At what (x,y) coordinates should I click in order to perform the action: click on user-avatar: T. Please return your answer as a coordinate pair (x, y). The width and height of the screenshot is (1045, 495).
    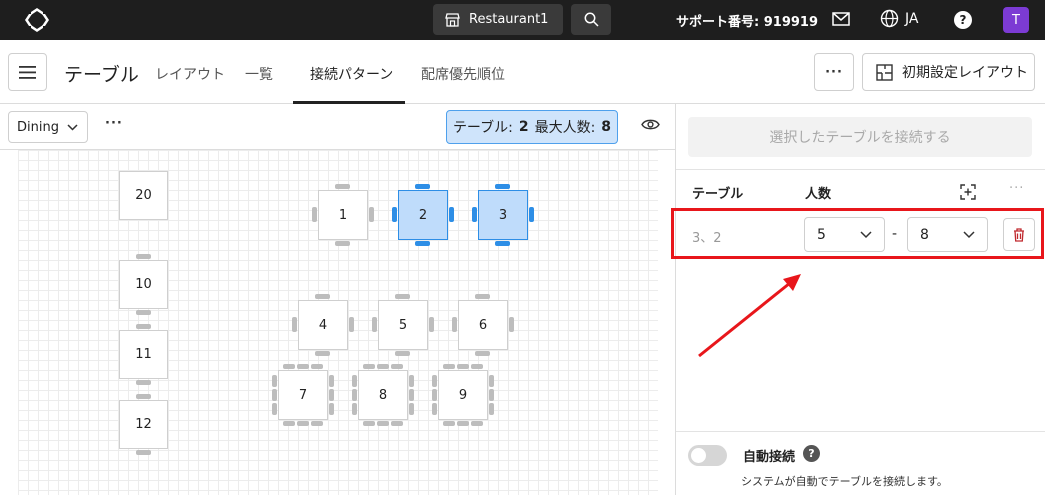
    Looking at the image, I should click on (1016, 20).